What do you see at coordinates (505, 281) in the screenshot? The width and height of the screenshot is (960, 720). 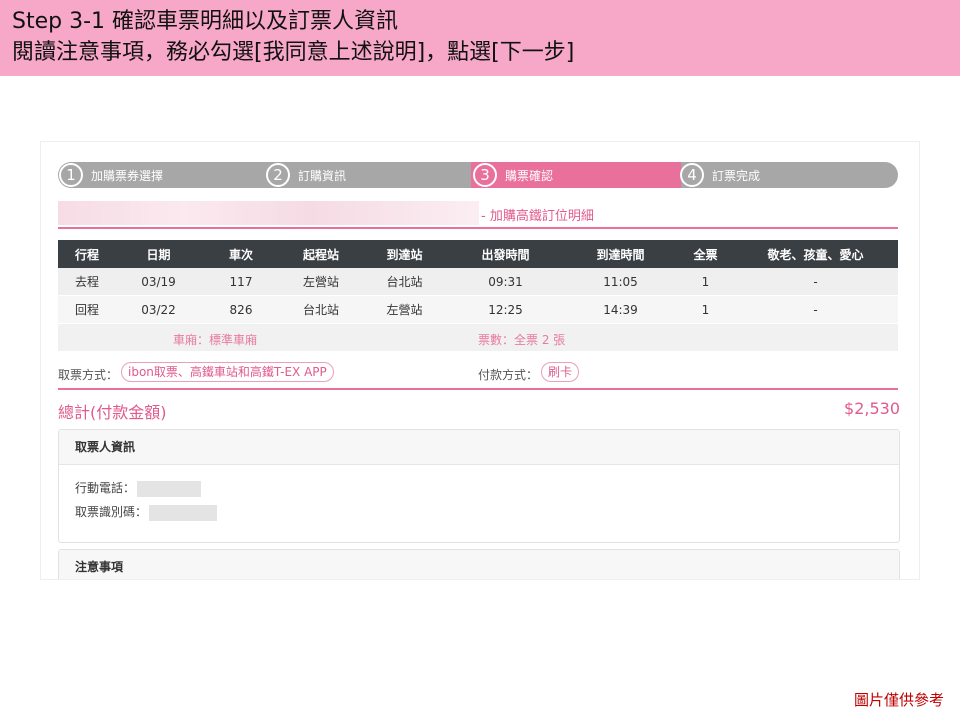 I see `table-cell: 09:31` at bounding box center [505, 281].